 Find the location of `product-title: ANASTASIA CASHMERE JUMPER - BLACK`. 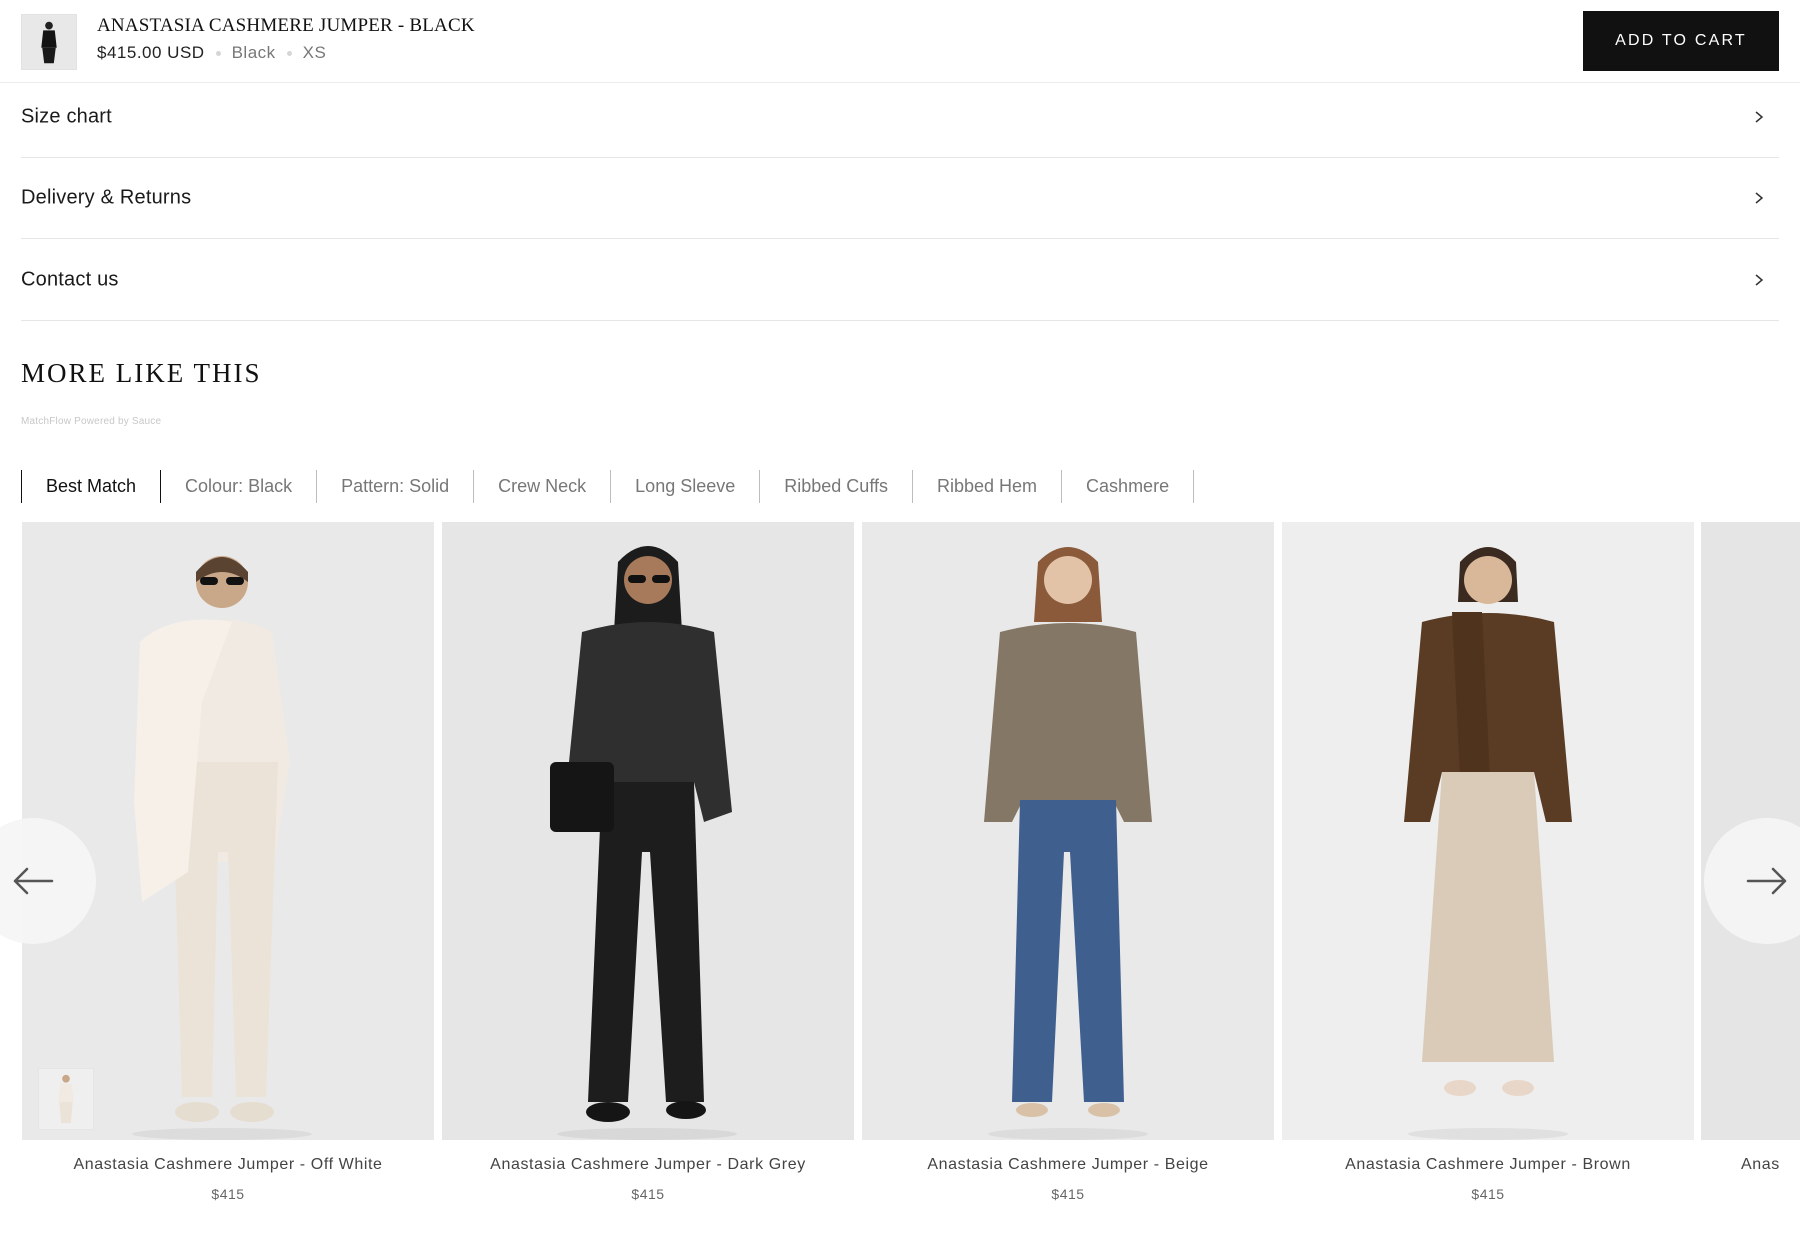

product-title: ANASTASIA CASHMERE JUMPER - BLACK is located at coordinates (286, 25).